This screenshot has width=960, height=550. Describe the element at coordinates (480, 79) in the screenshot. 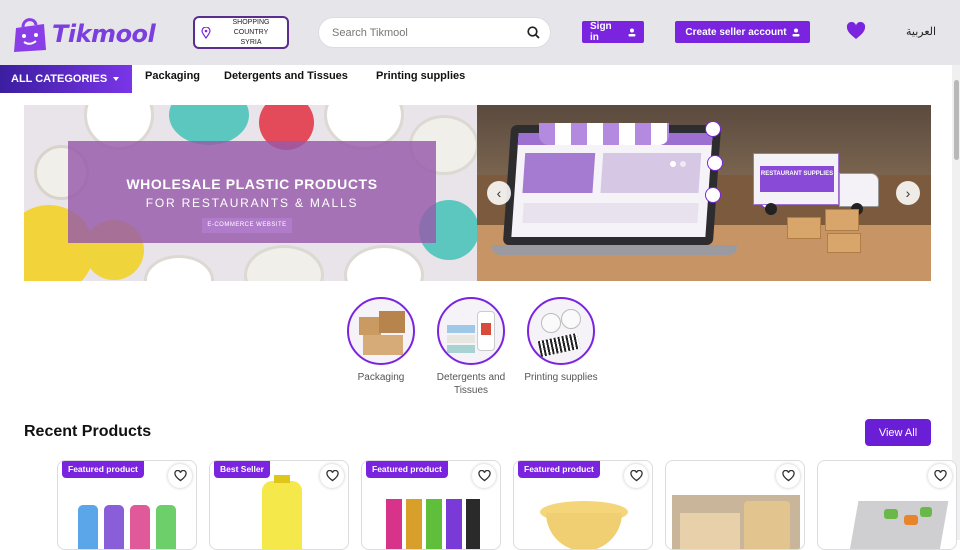

I see `category-bar` at that location.